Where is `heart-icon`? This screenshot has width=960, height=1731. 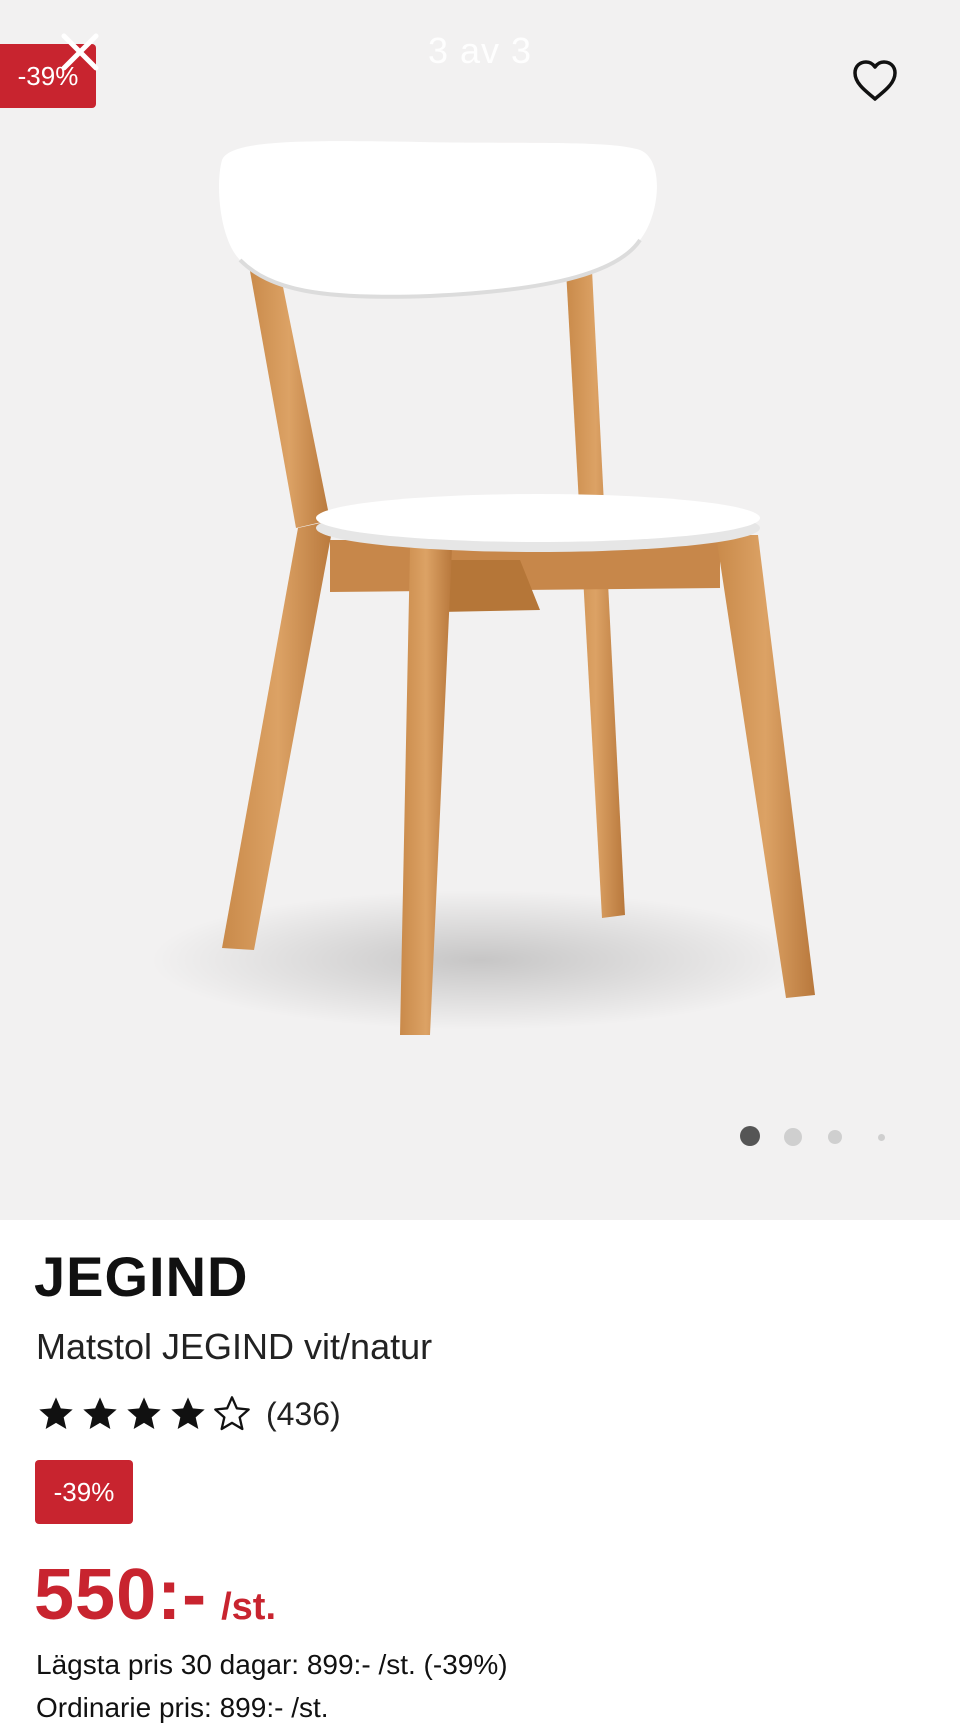 heart-icon is located at coordinates (875, 81).